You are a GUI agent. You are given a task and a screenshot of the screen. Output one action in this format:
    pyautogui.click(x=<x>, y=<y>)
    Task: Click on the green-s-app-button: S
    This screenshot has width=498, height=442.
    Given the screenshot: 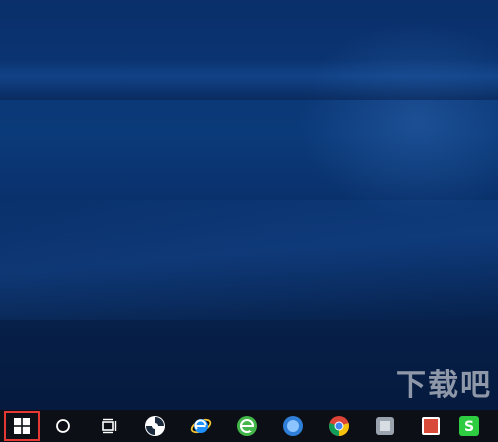 What is the action you would take?
    pyautogui.click(x=469, y=426)
    